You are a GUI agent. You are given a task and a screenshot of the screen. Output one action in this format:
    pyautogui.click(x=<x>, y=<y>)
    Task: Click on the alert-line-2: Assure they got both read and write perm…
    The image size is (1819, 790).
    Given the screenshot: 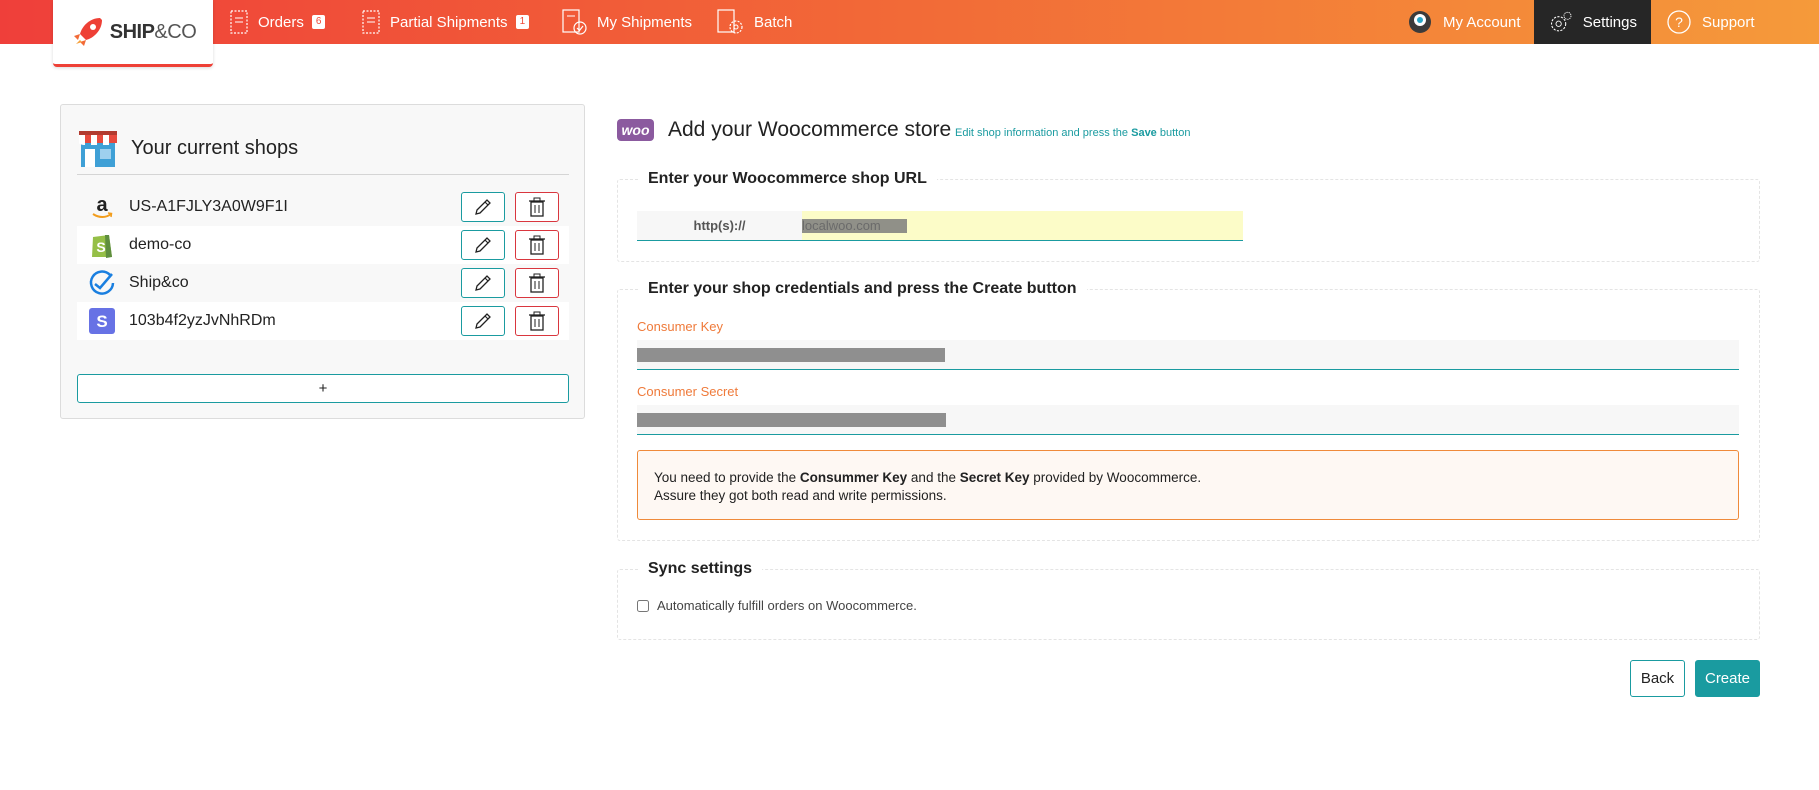 What is the action you would take?
    pyautogui.click(x=800, y=495)
    